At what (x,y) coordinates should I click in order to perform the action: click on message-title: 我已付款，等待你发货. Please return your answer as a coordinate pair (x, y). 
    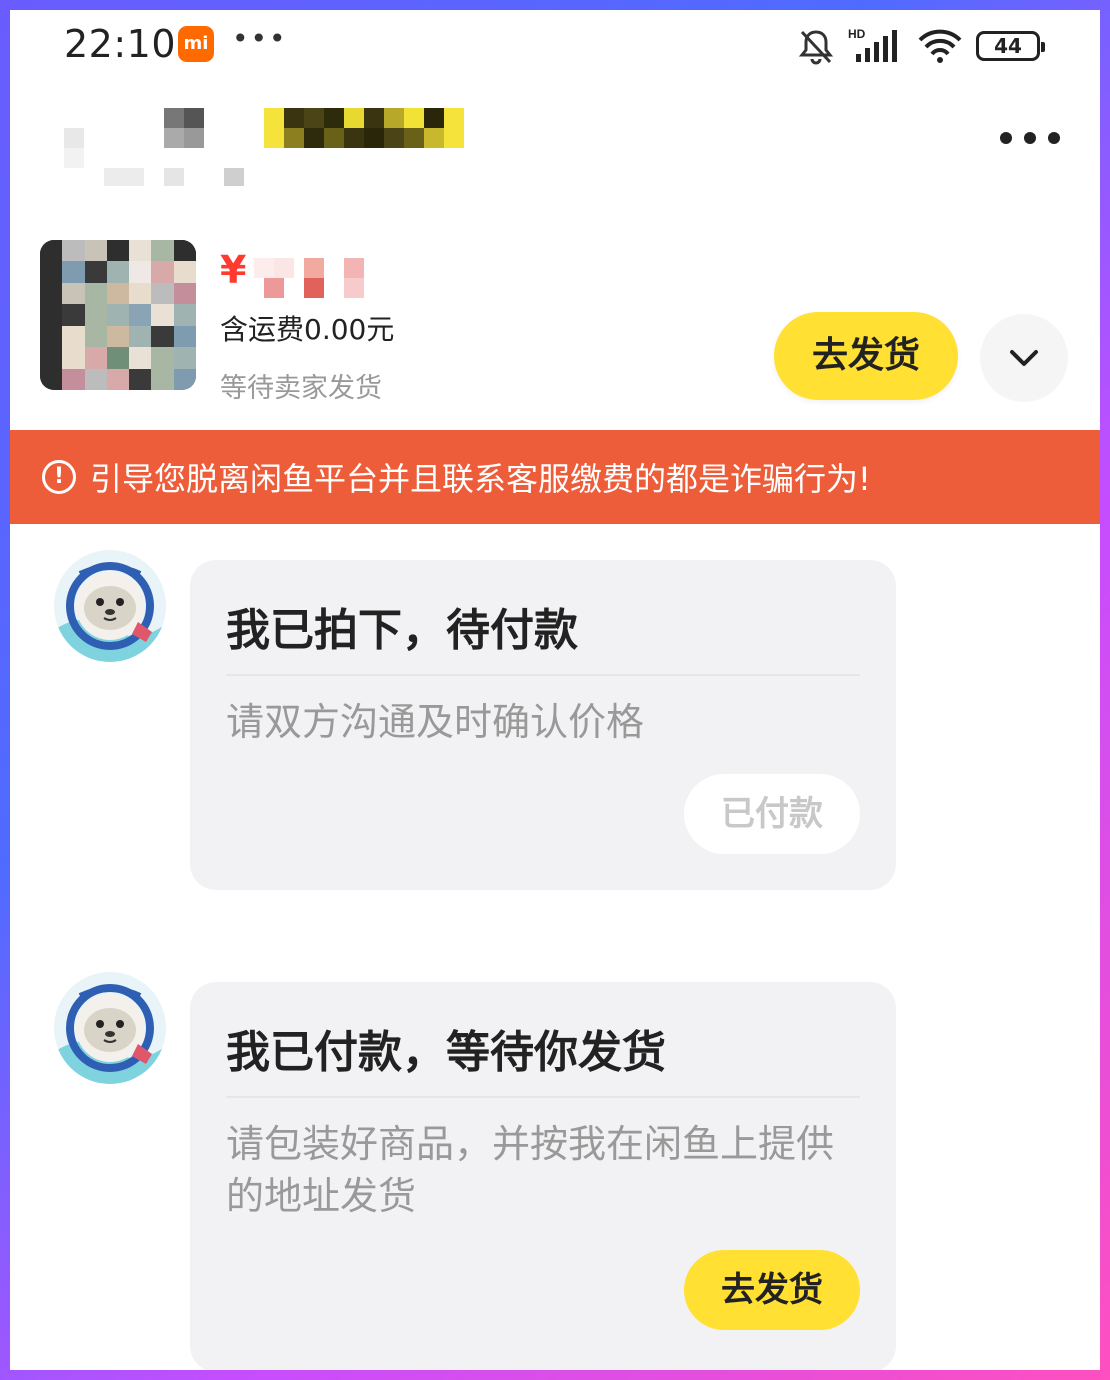
    Looking at the image, I should click on (446, 1052).